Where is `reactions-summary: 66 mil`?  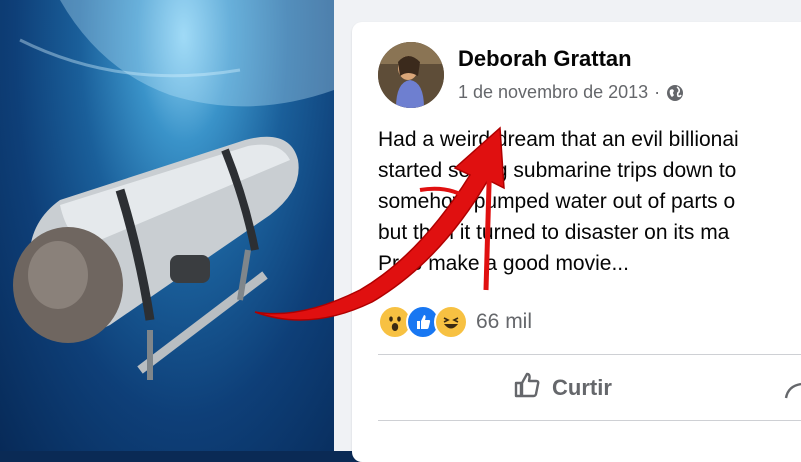
reactions-summary: 66 mil is located at coordinates (455, 322).